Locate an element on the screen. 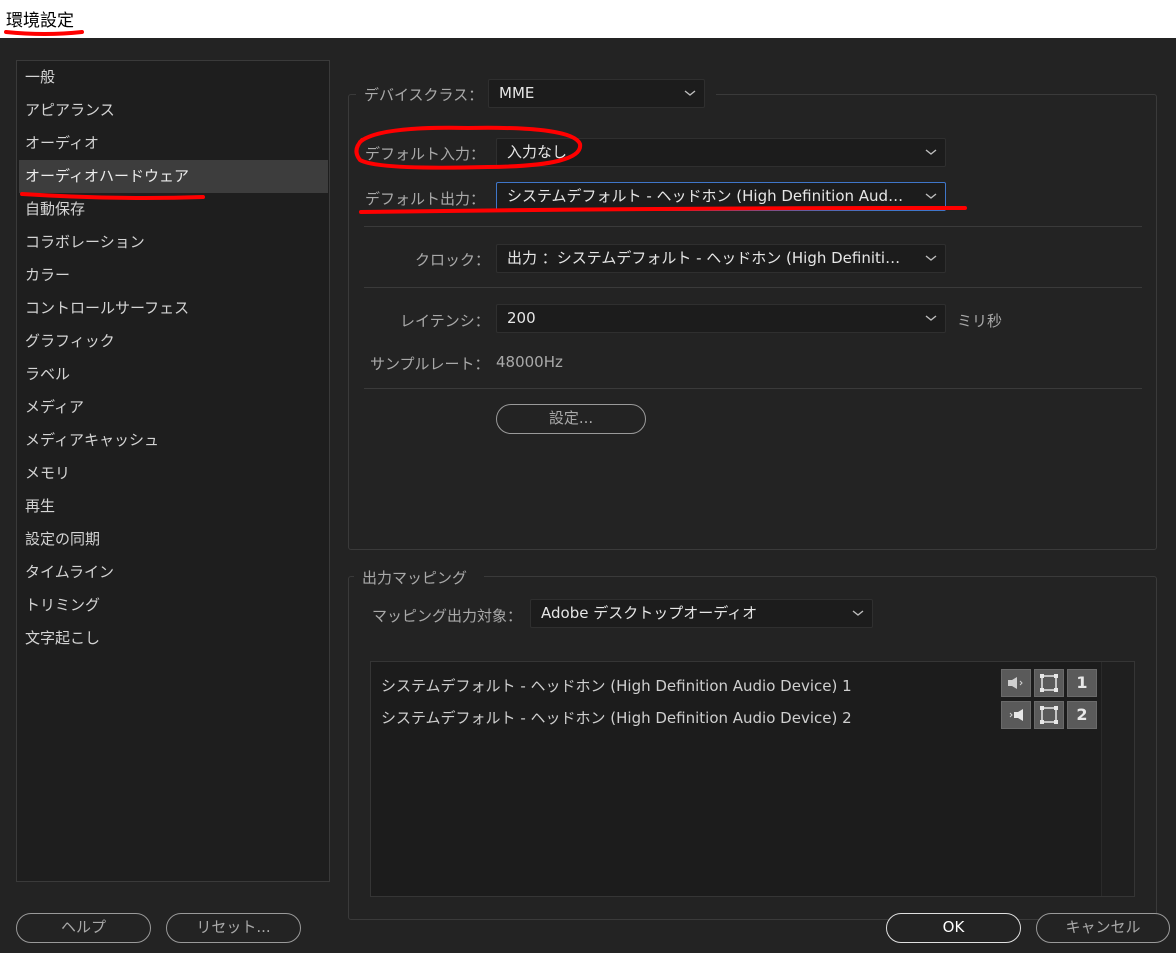 This screenshot has width=1176, height=953. device-class-value: MME is located at coordinates (517, 93).